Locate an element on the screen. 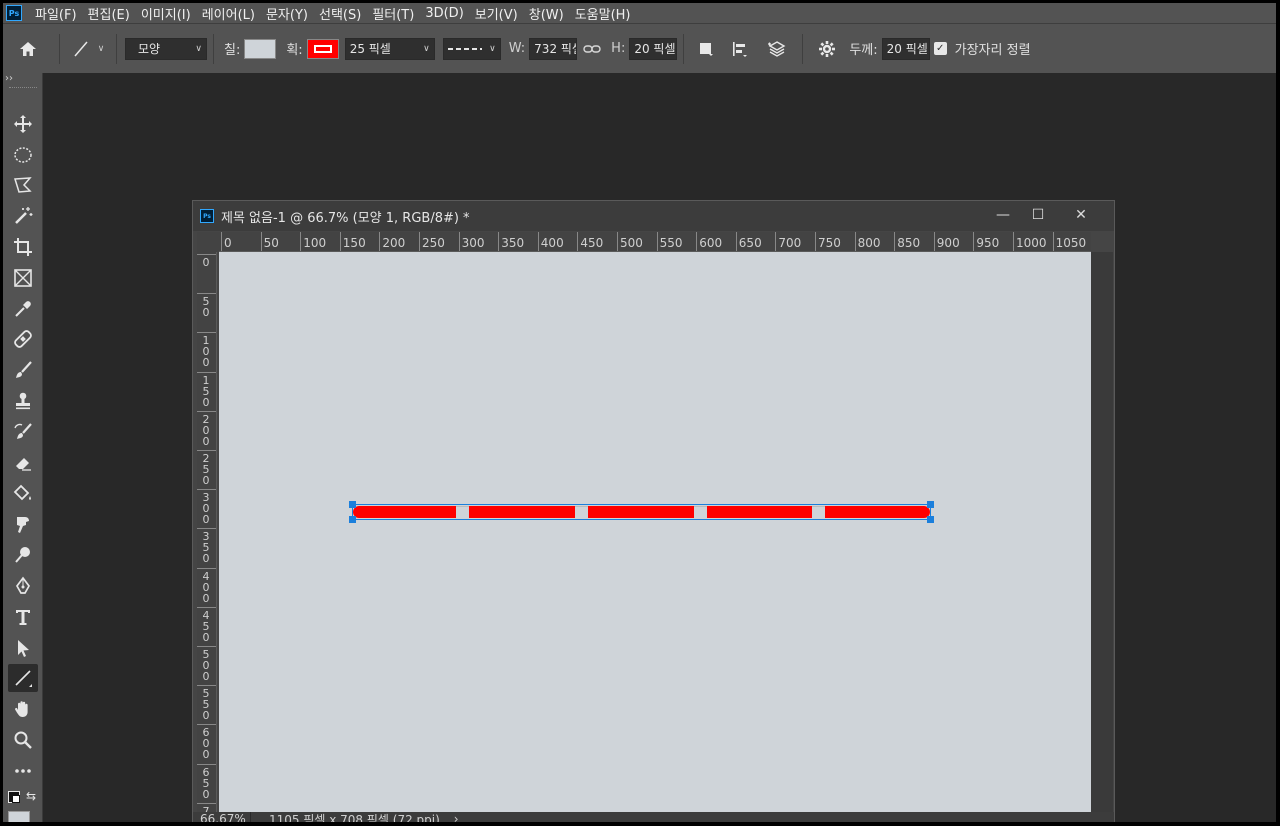  chevron-down-icon: ∨ is located at coordinates (492, 48).